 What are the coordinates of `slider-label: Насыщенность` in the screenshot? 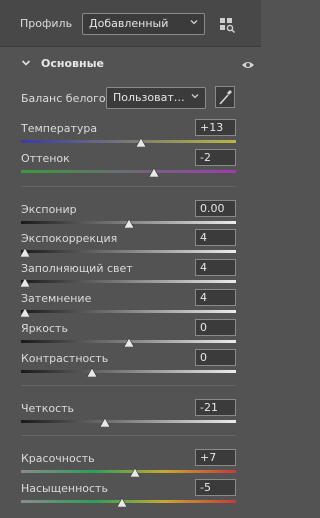 It's located at (64, 488).